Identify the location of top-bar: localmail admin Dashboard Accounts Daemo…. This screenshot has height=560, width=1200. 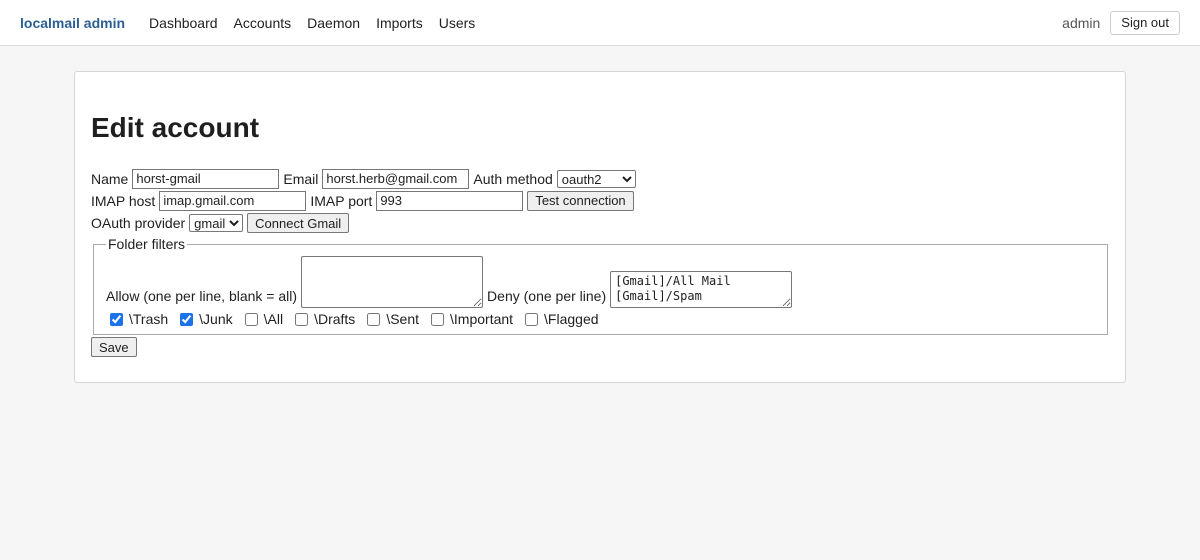
(600, 23).